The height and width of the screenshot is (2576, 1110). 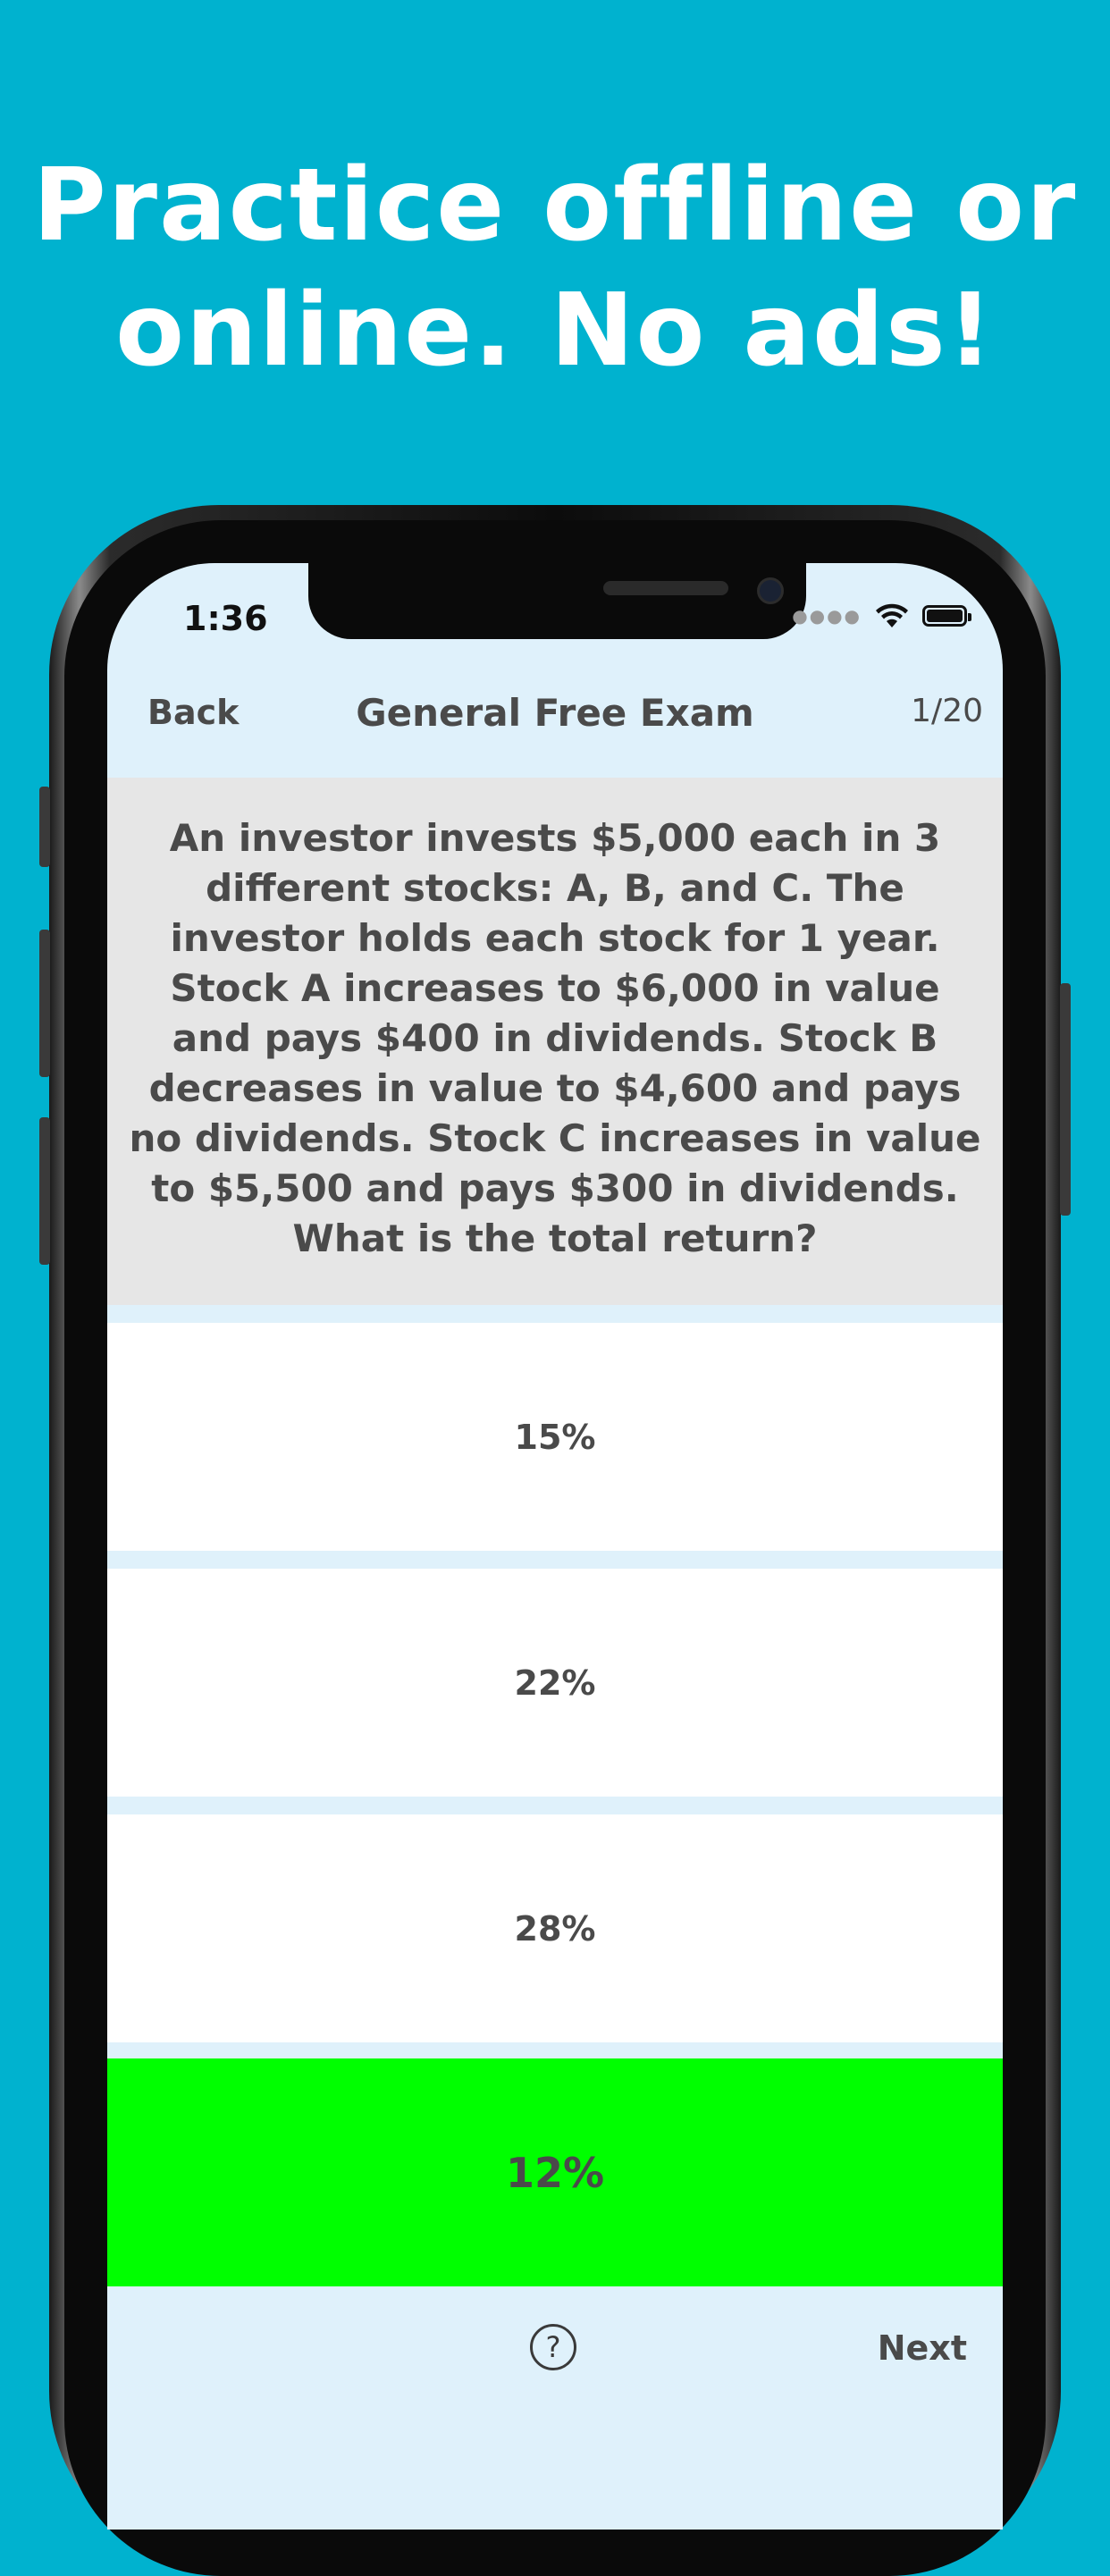 What do you see at coordinates (1065, 1100) in the screenshot?
I see `power-button` at bounding box center [1065, 1100].